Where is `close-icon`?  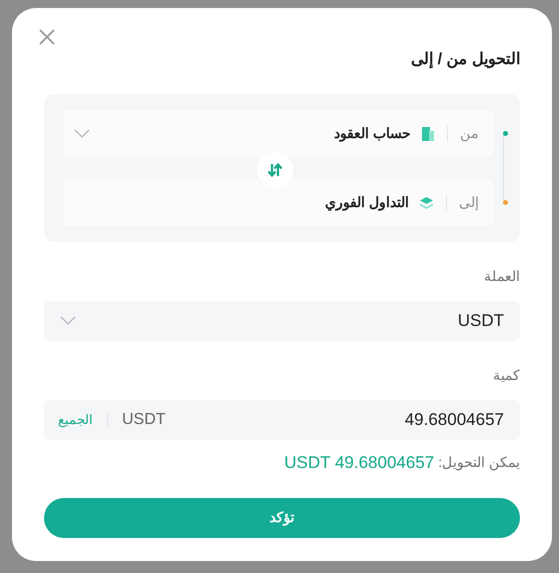 close-icon is located at coordinates (47, 37).